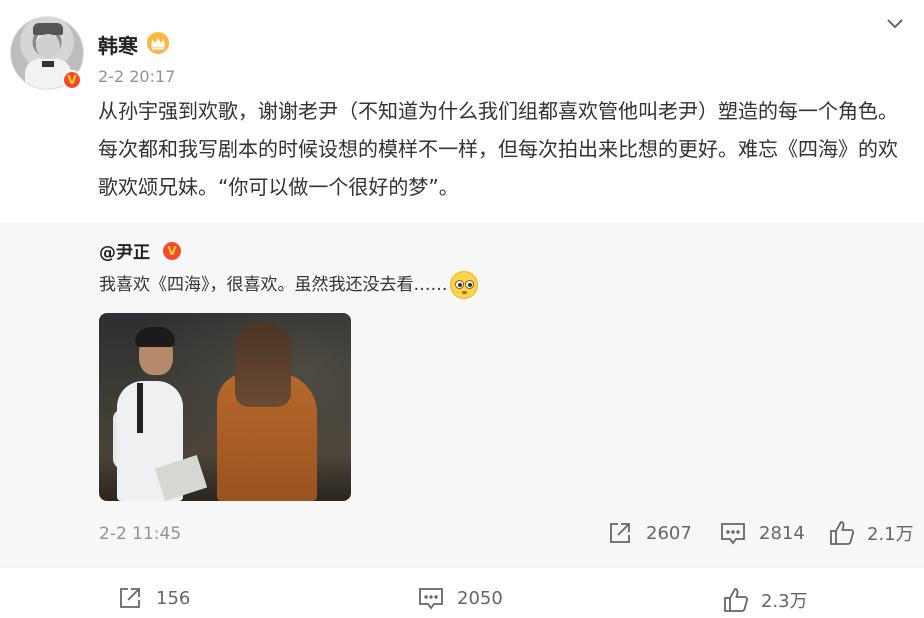 The image size is (924, 618). I want to click on share-button: 156, so click(153, 598).